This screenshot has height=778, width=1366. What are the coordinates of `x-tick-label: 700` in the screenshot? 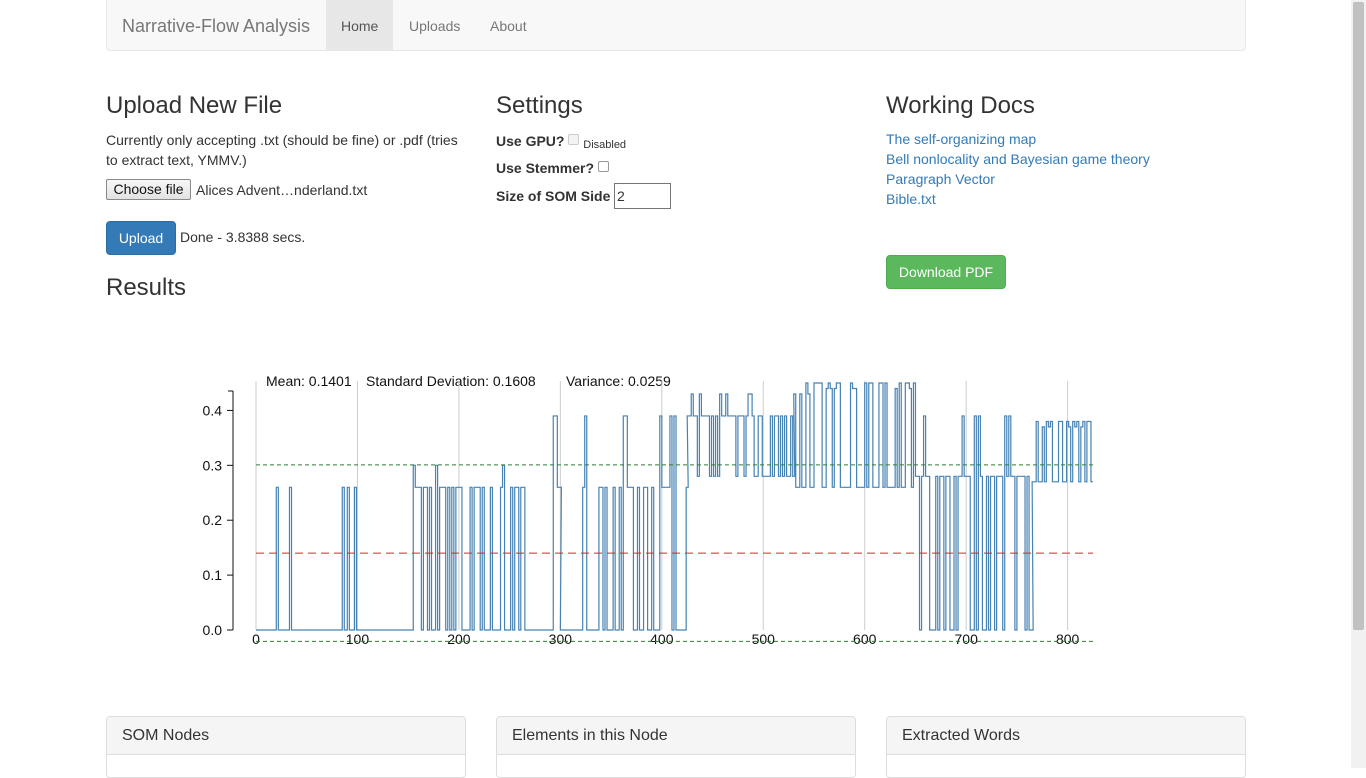 It's located at (967, 639).